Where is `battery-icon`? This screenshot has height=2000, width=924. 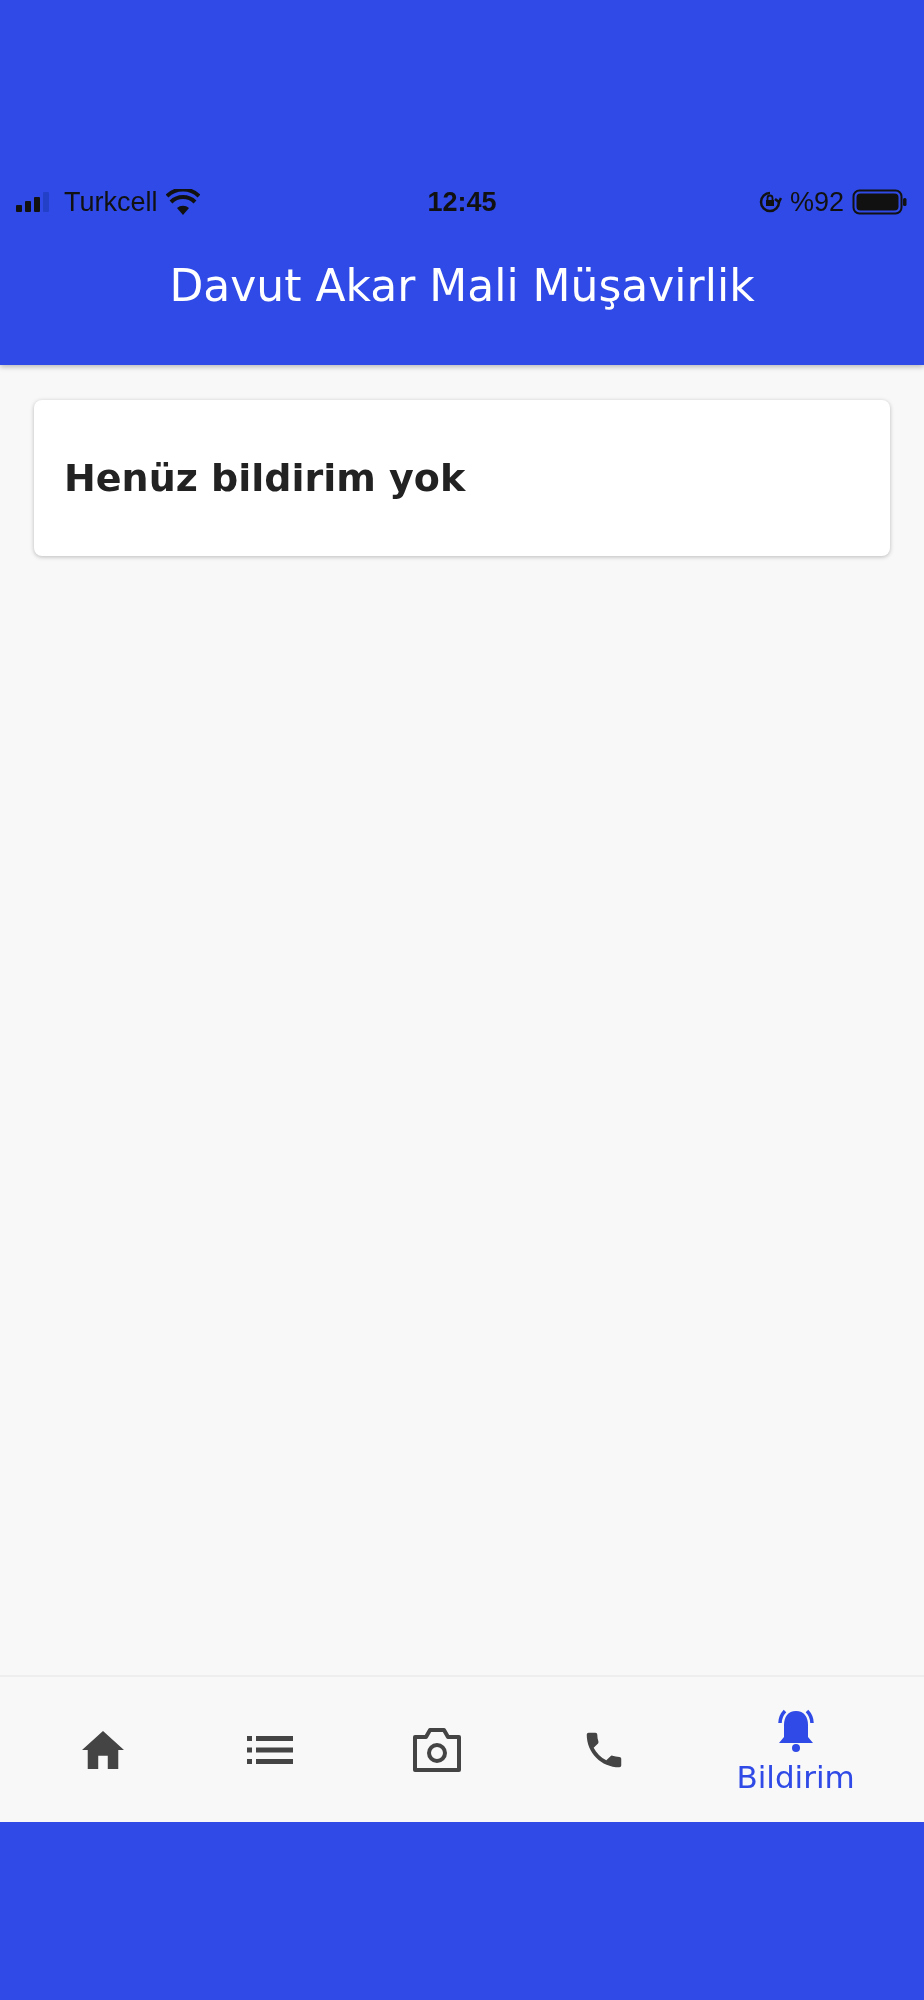
battery-icon is located at coordinates (880, 202).